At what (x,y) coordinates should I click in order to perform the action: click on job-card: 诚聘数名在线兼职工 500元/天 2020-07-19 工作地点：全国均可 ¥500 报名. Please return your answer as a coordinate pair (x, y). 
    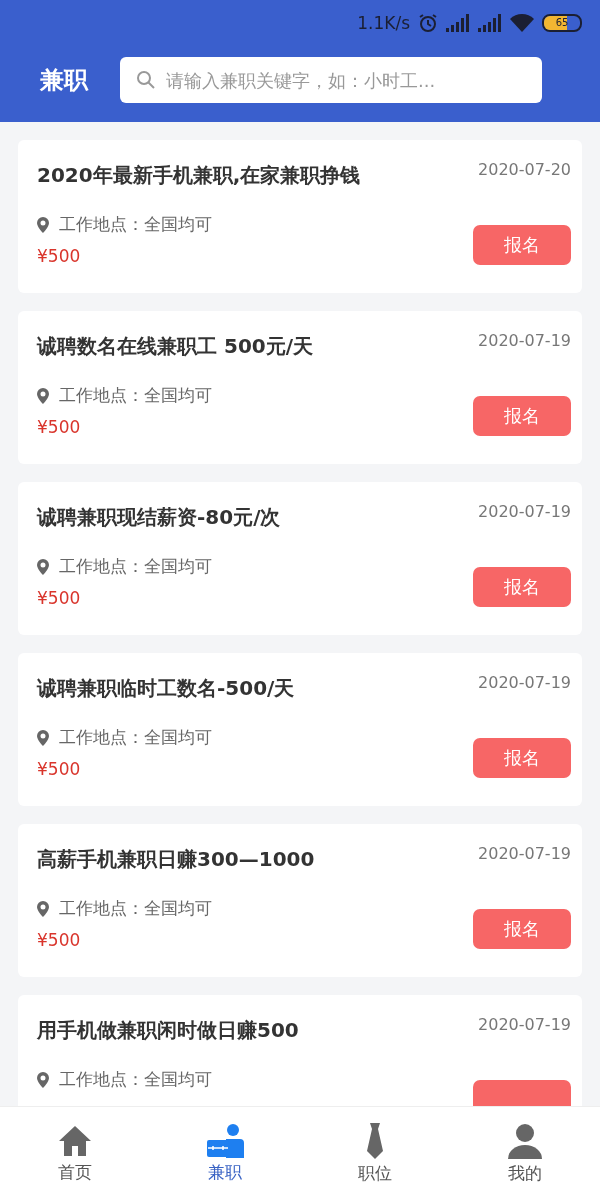
    Looking at the image, I should click on (300, 387).